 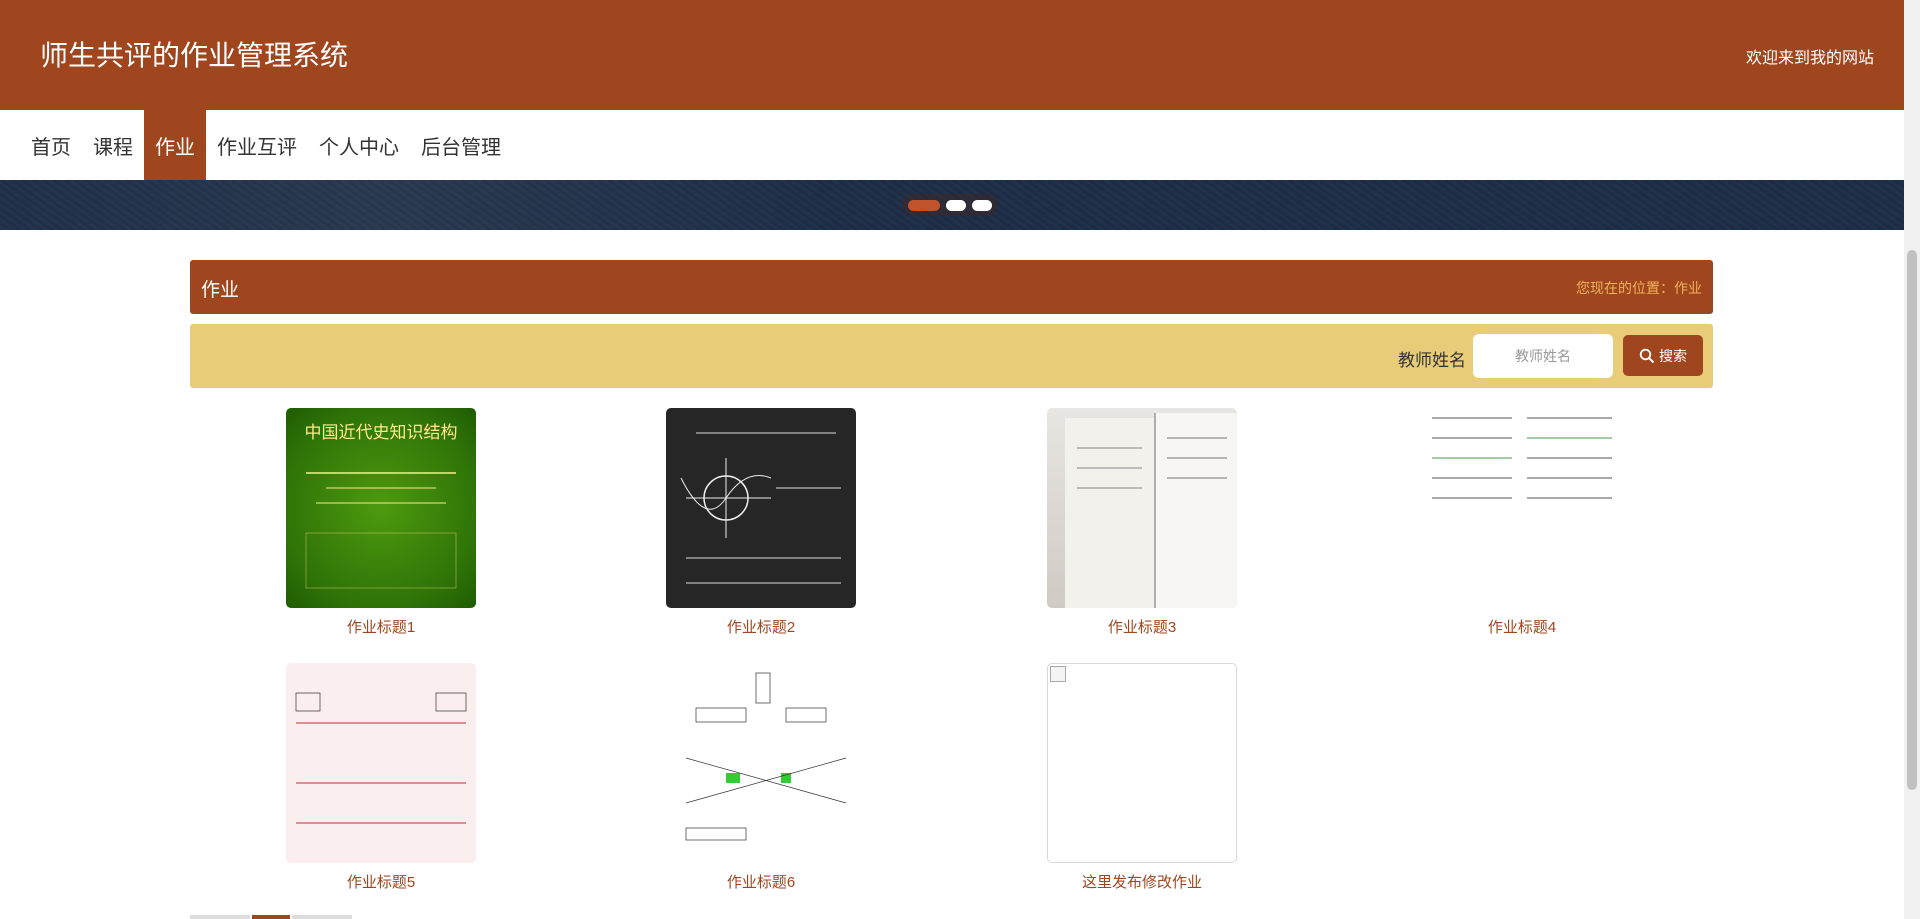 What do you see at coordinates (381, 508) in the screenshot?
I see `assignment-thumbnail: 中国近代史知识结构` at bounding box center [381, 508].